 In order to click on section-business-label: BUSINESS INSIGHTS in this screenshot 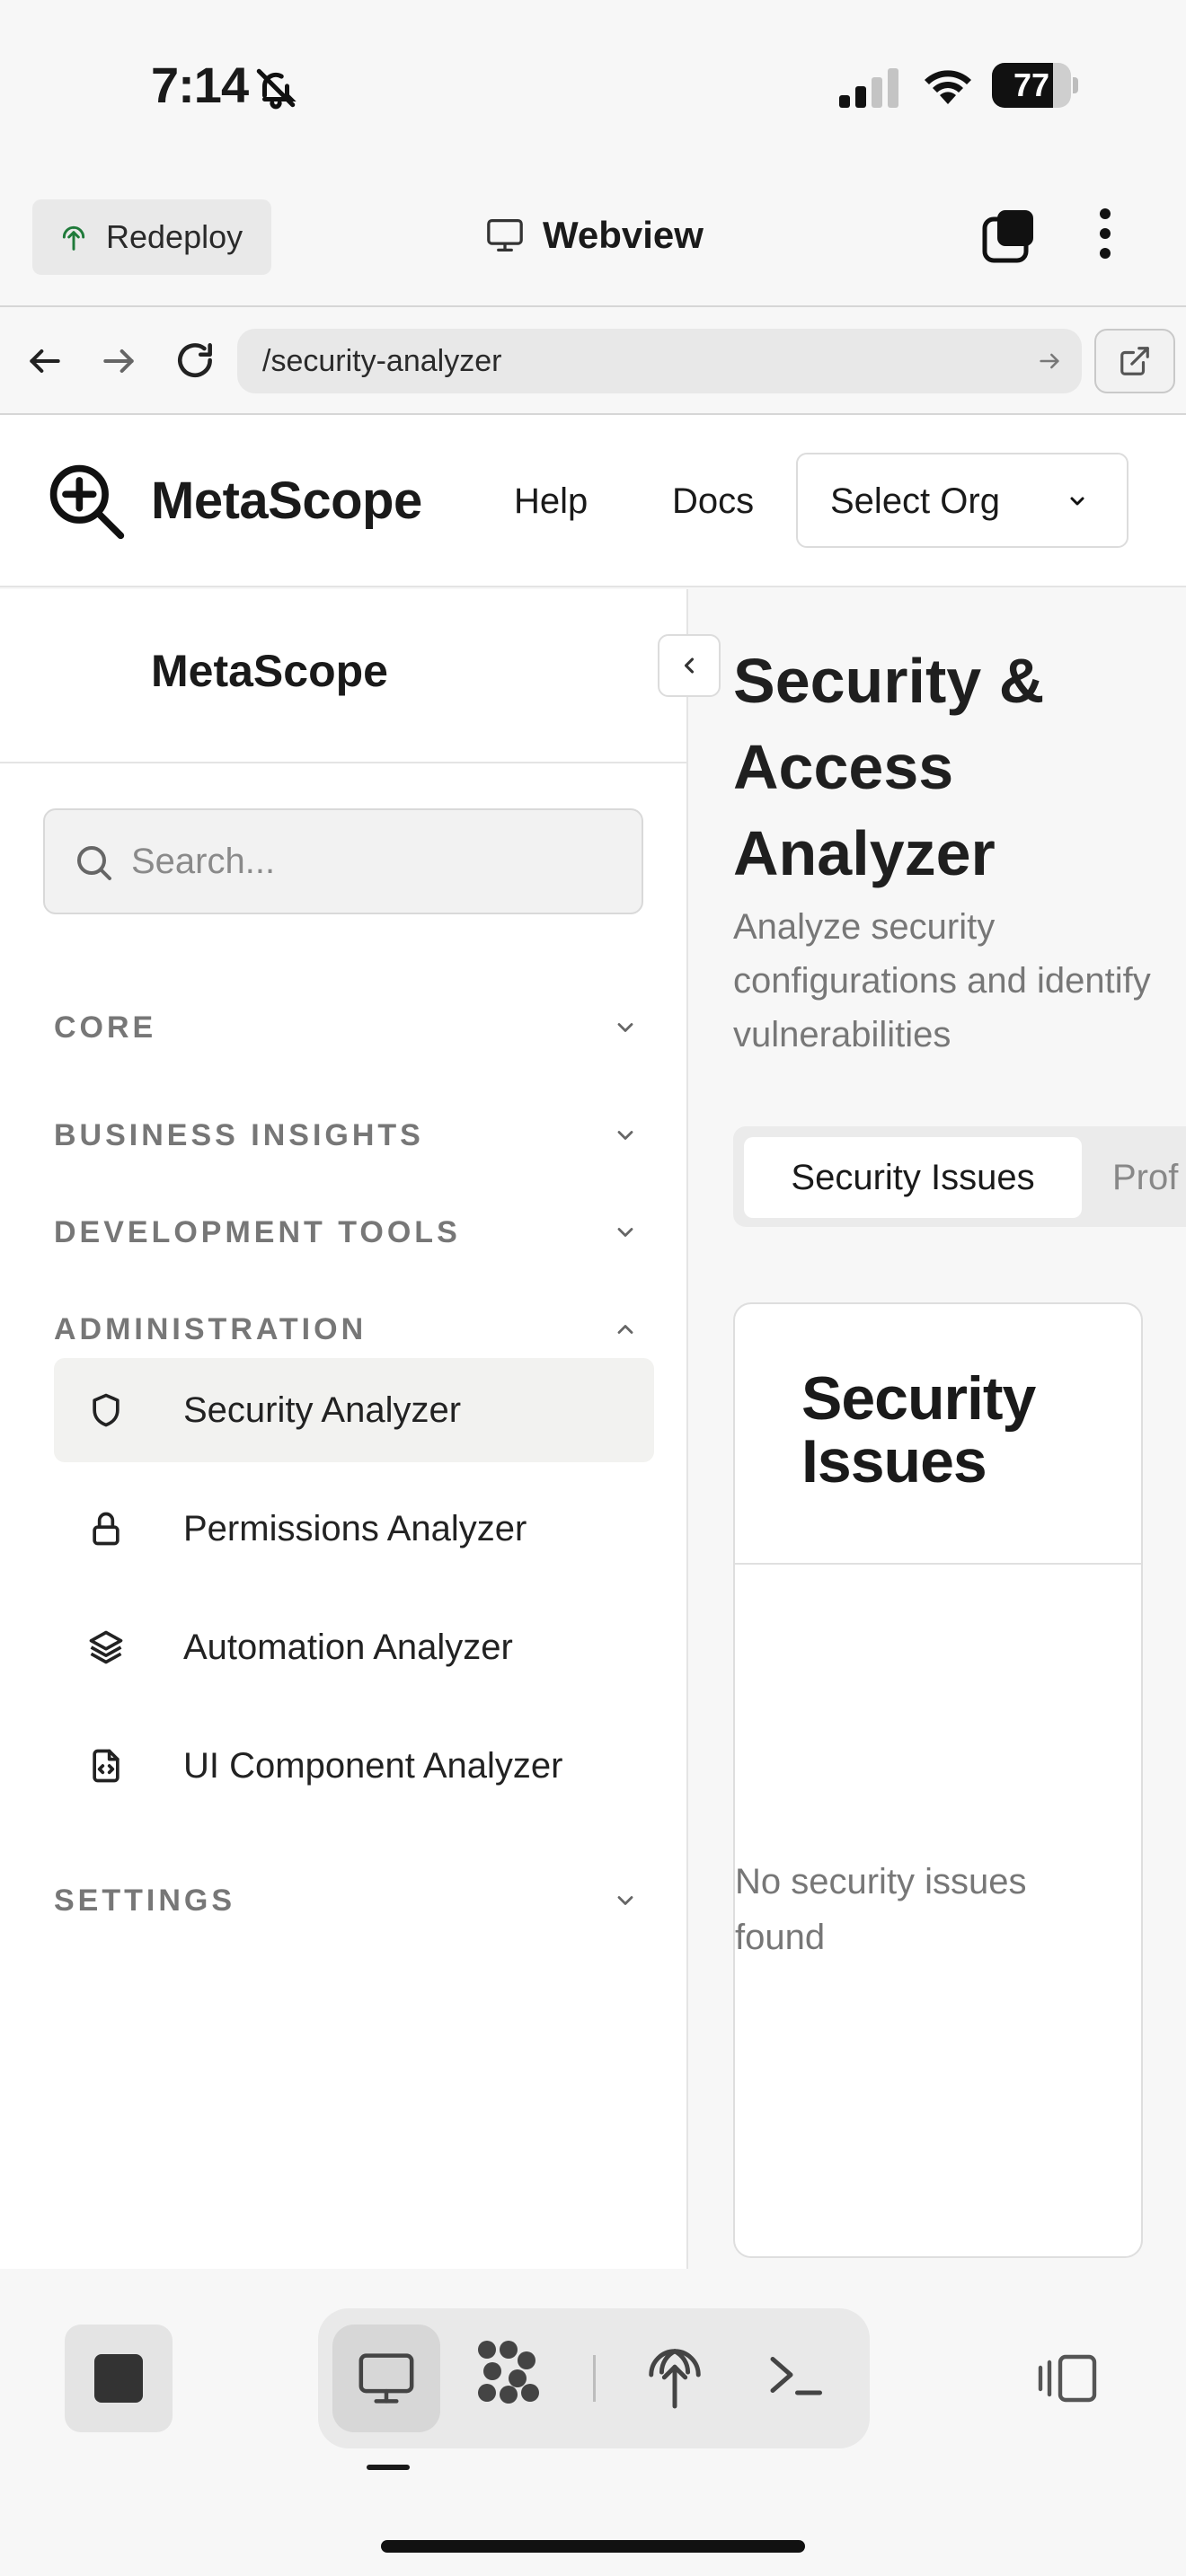, I will do `click(239, 1134)`.